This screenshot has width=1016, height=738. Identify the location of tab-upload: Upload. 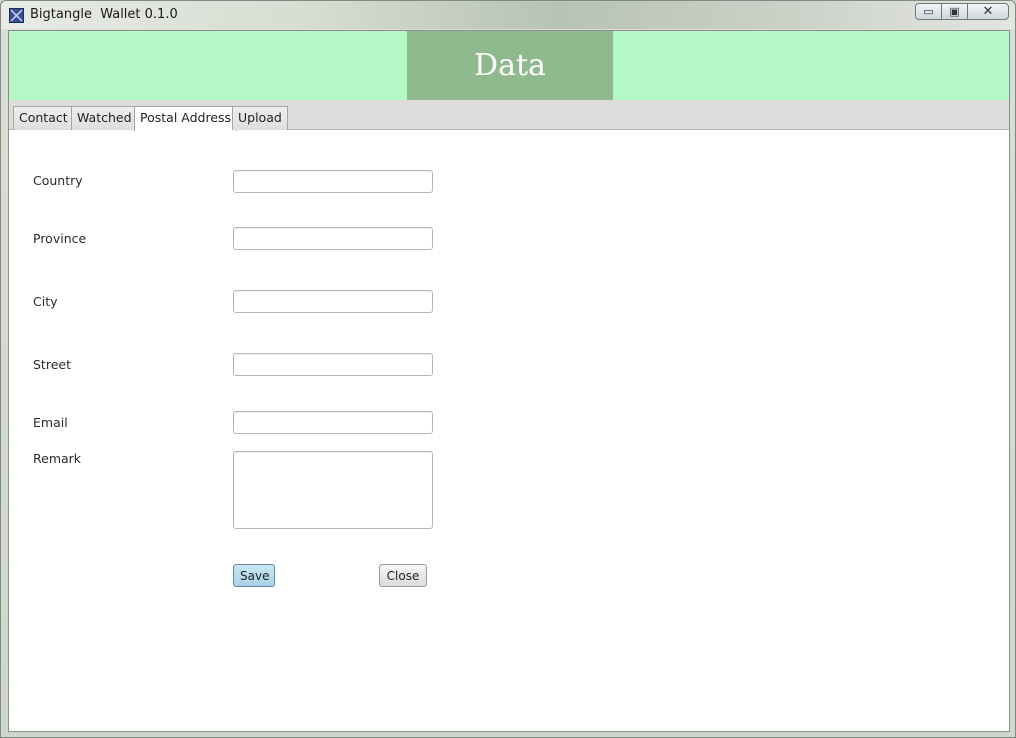
(260, 118).